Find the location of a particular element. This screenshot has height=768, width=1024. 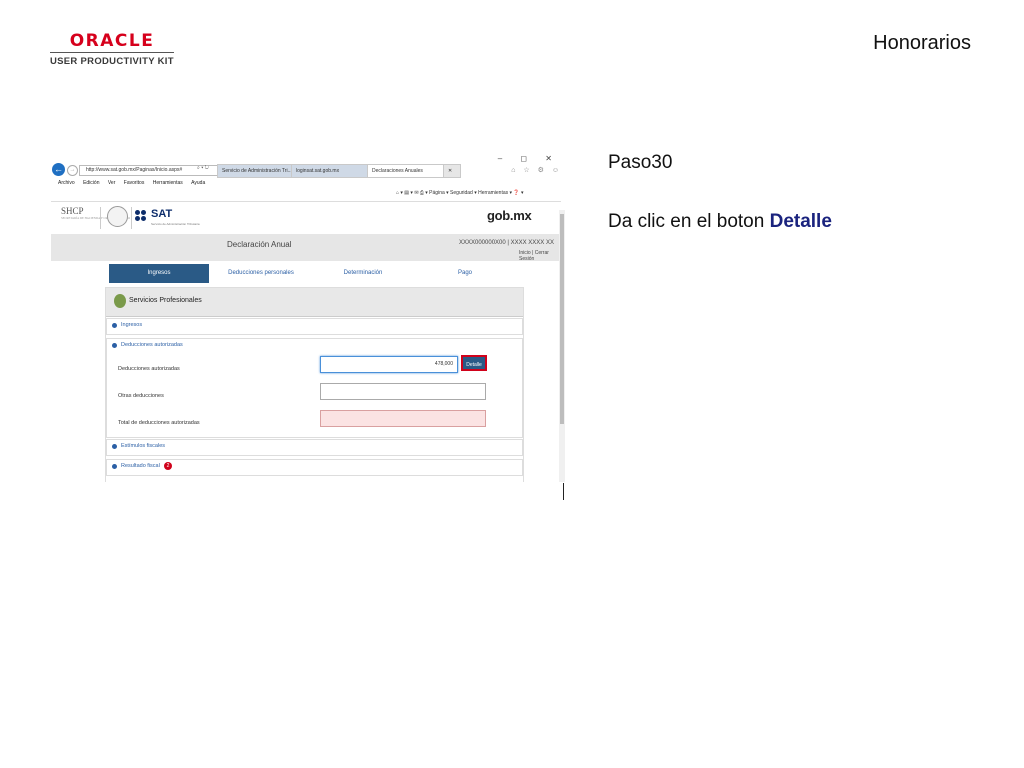

browser-tab: loginsat.sat.gob.mx is located at coordinates (331, 171).